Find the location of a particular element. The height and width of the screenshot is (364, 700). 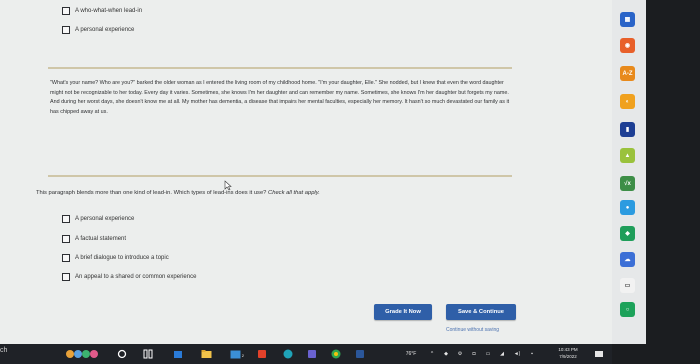

word-icon is located at coordinates (360, 354).